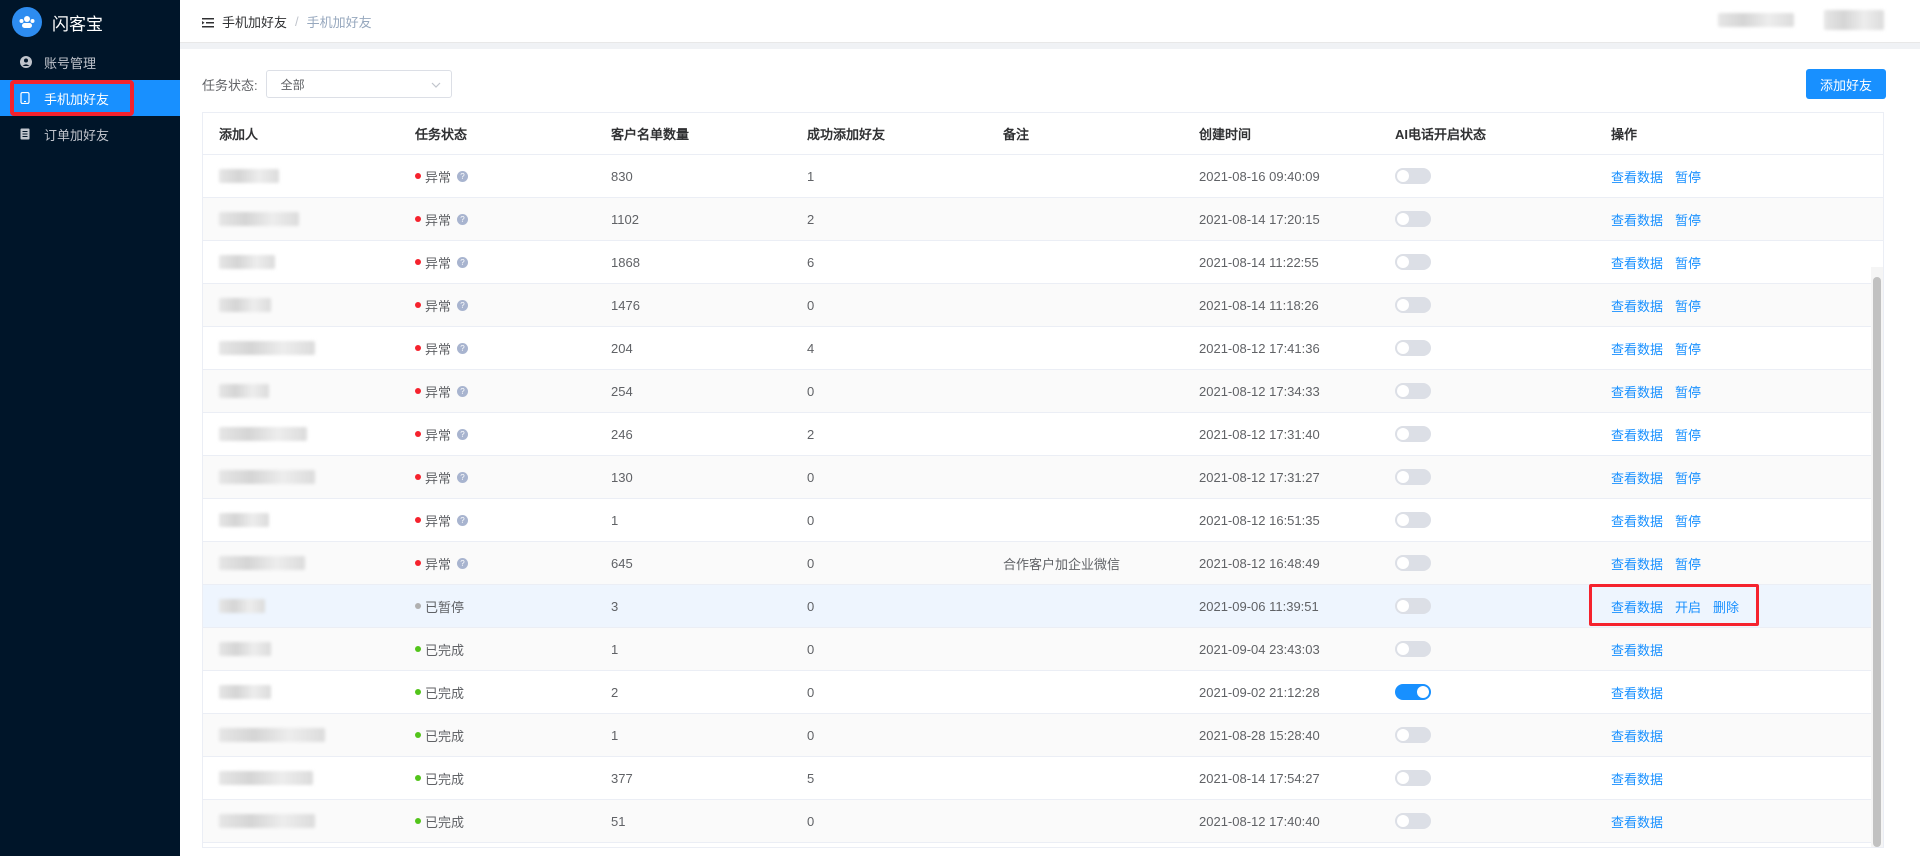  What do you see at coordinates (811, 606) in the screenshot?
I see `success-count-cell: 0` at bounding box center [811, 606].